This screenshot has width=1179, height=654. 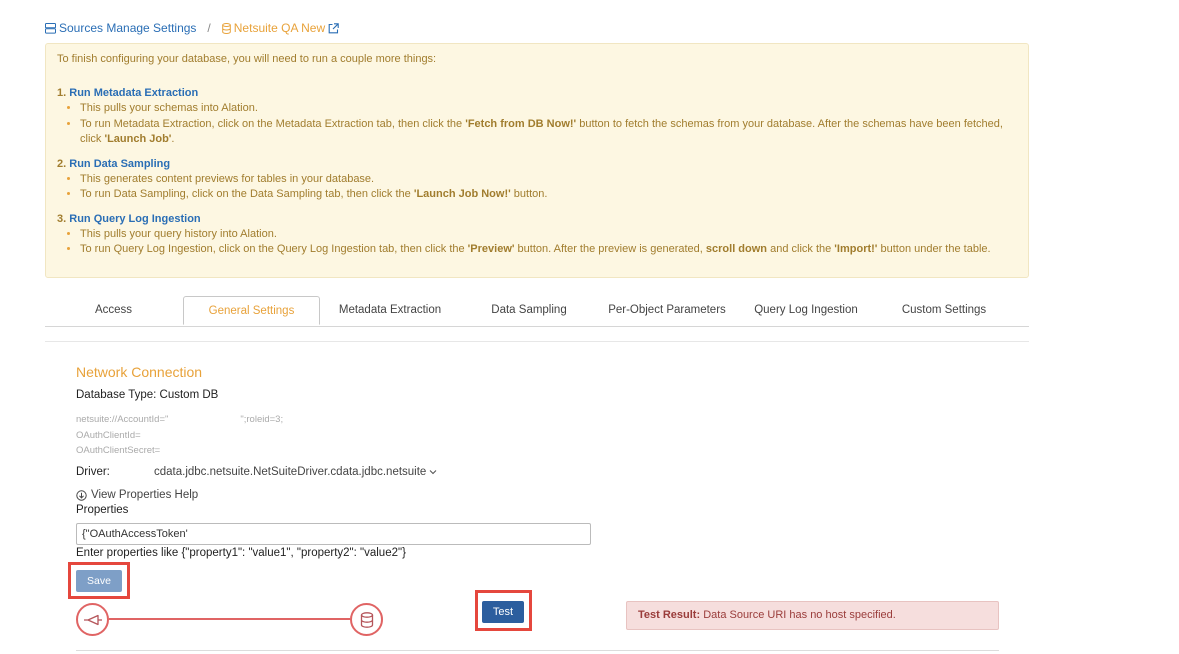 I want to click on properties-label: Properties, so click(x=102, y=510).